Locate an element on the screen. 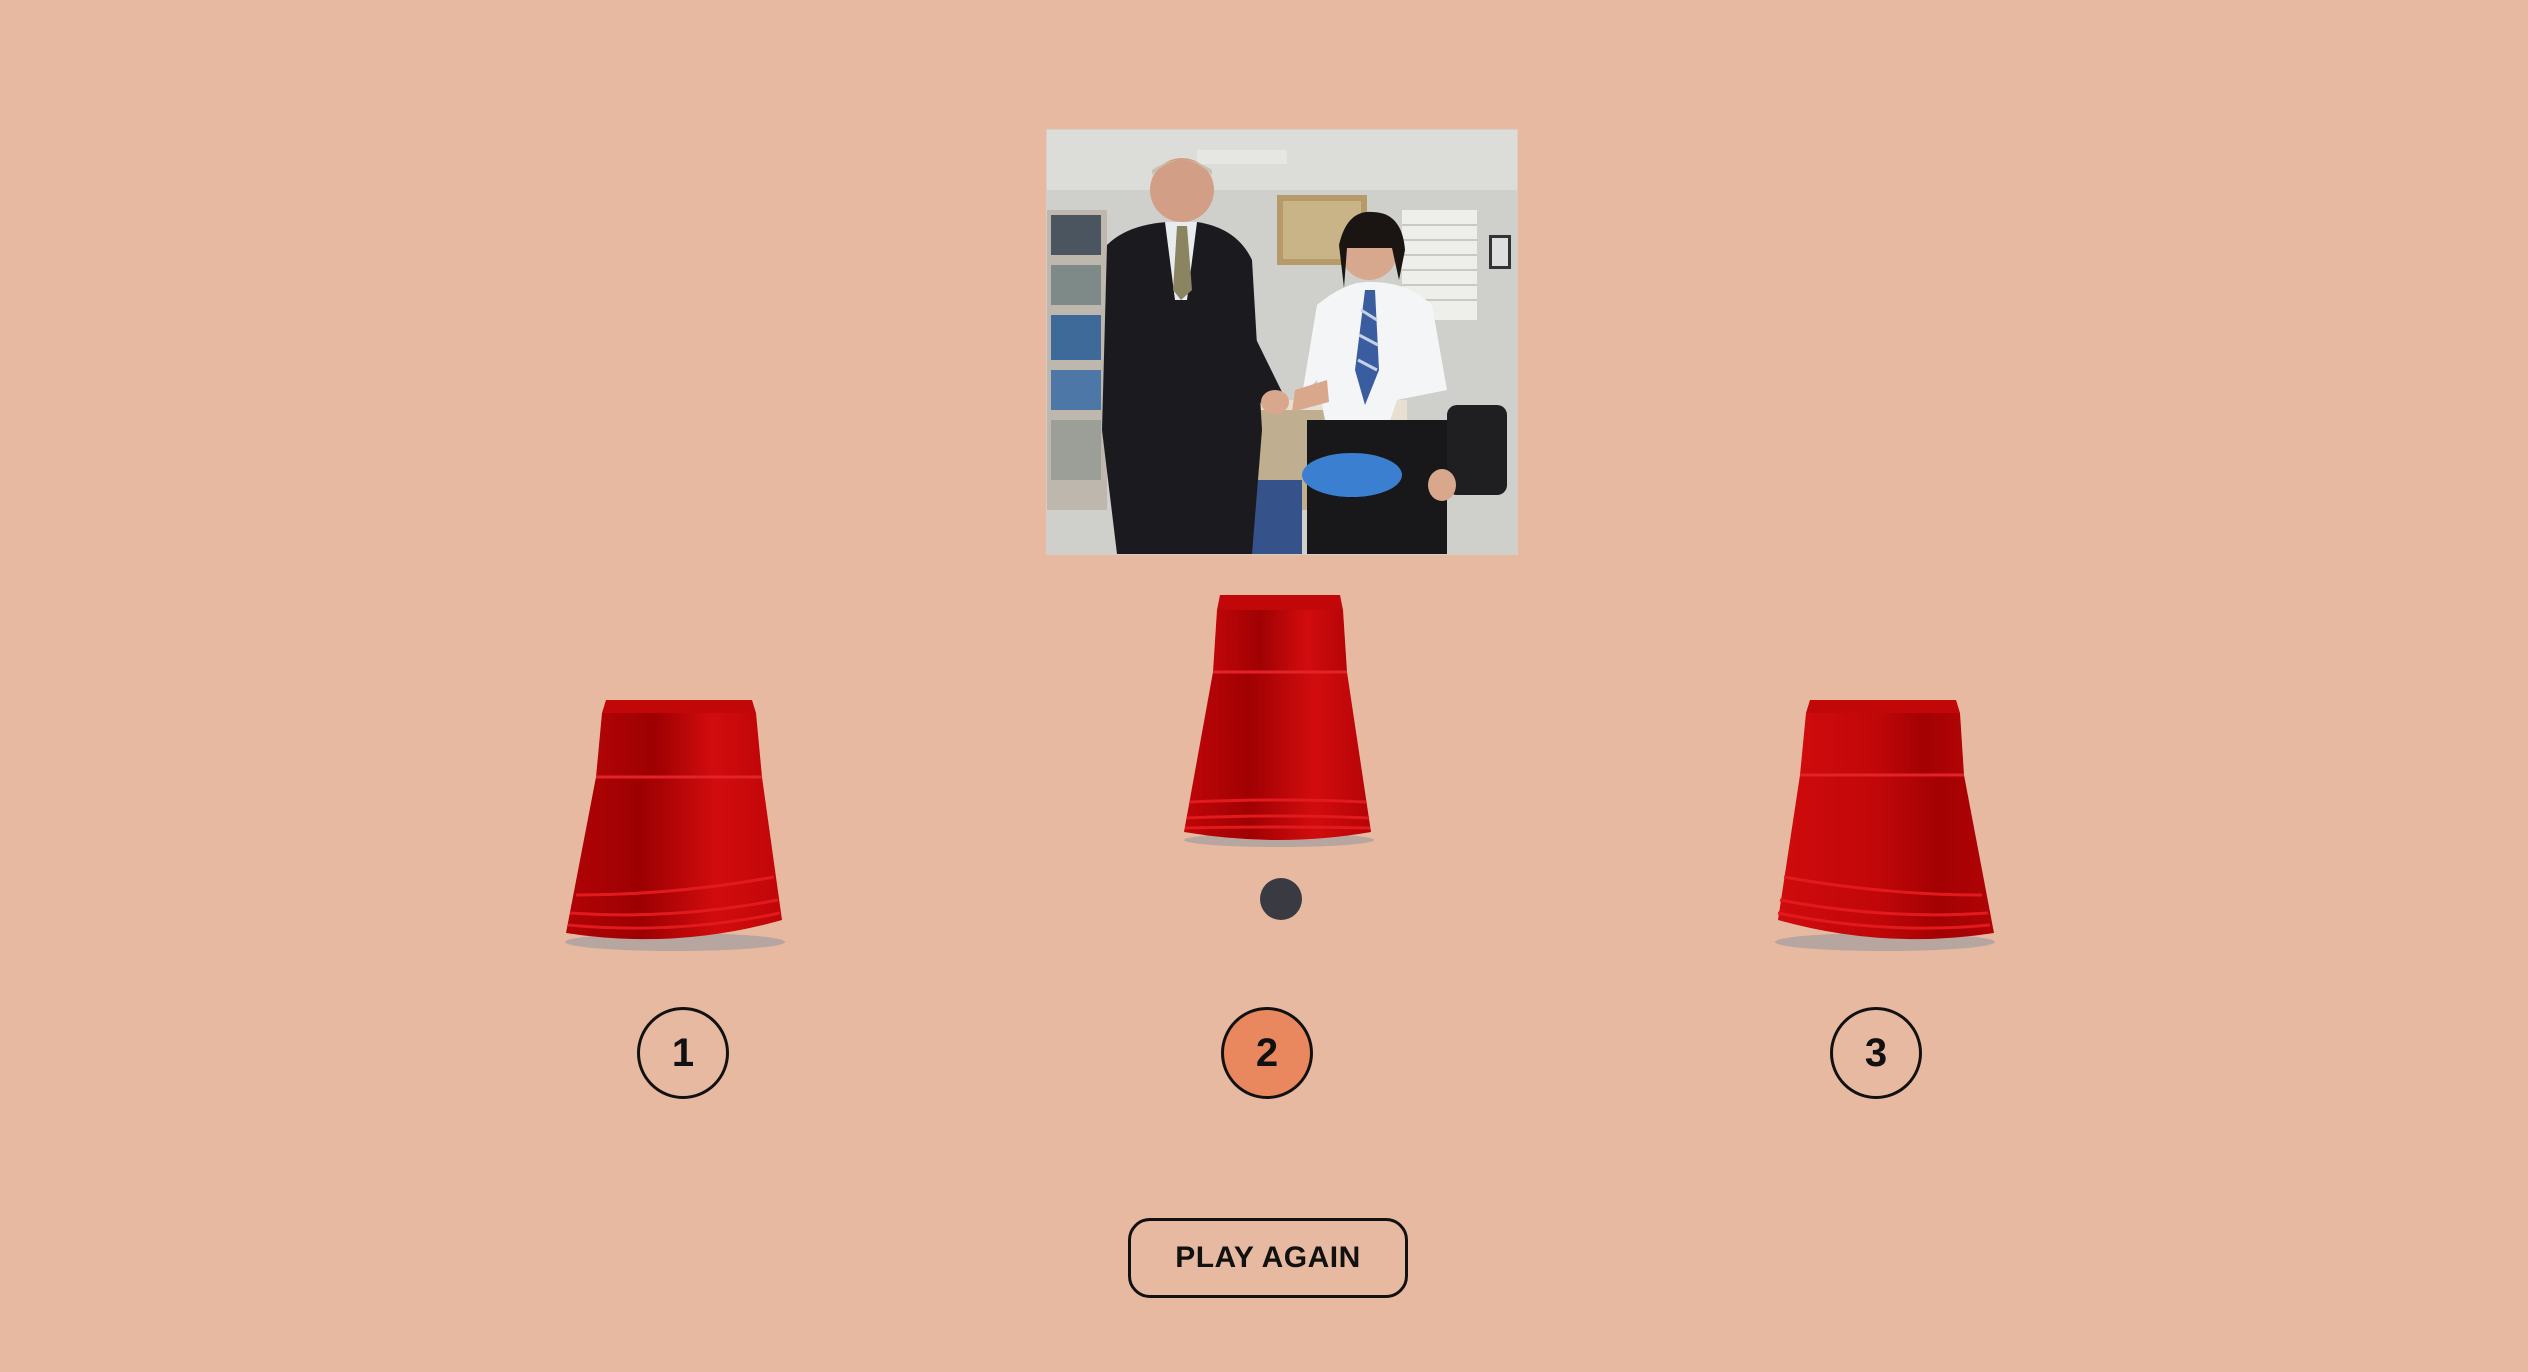 The height and width of the screenshot is (1372, 2528). ball is located at coordinates (1281, 899).